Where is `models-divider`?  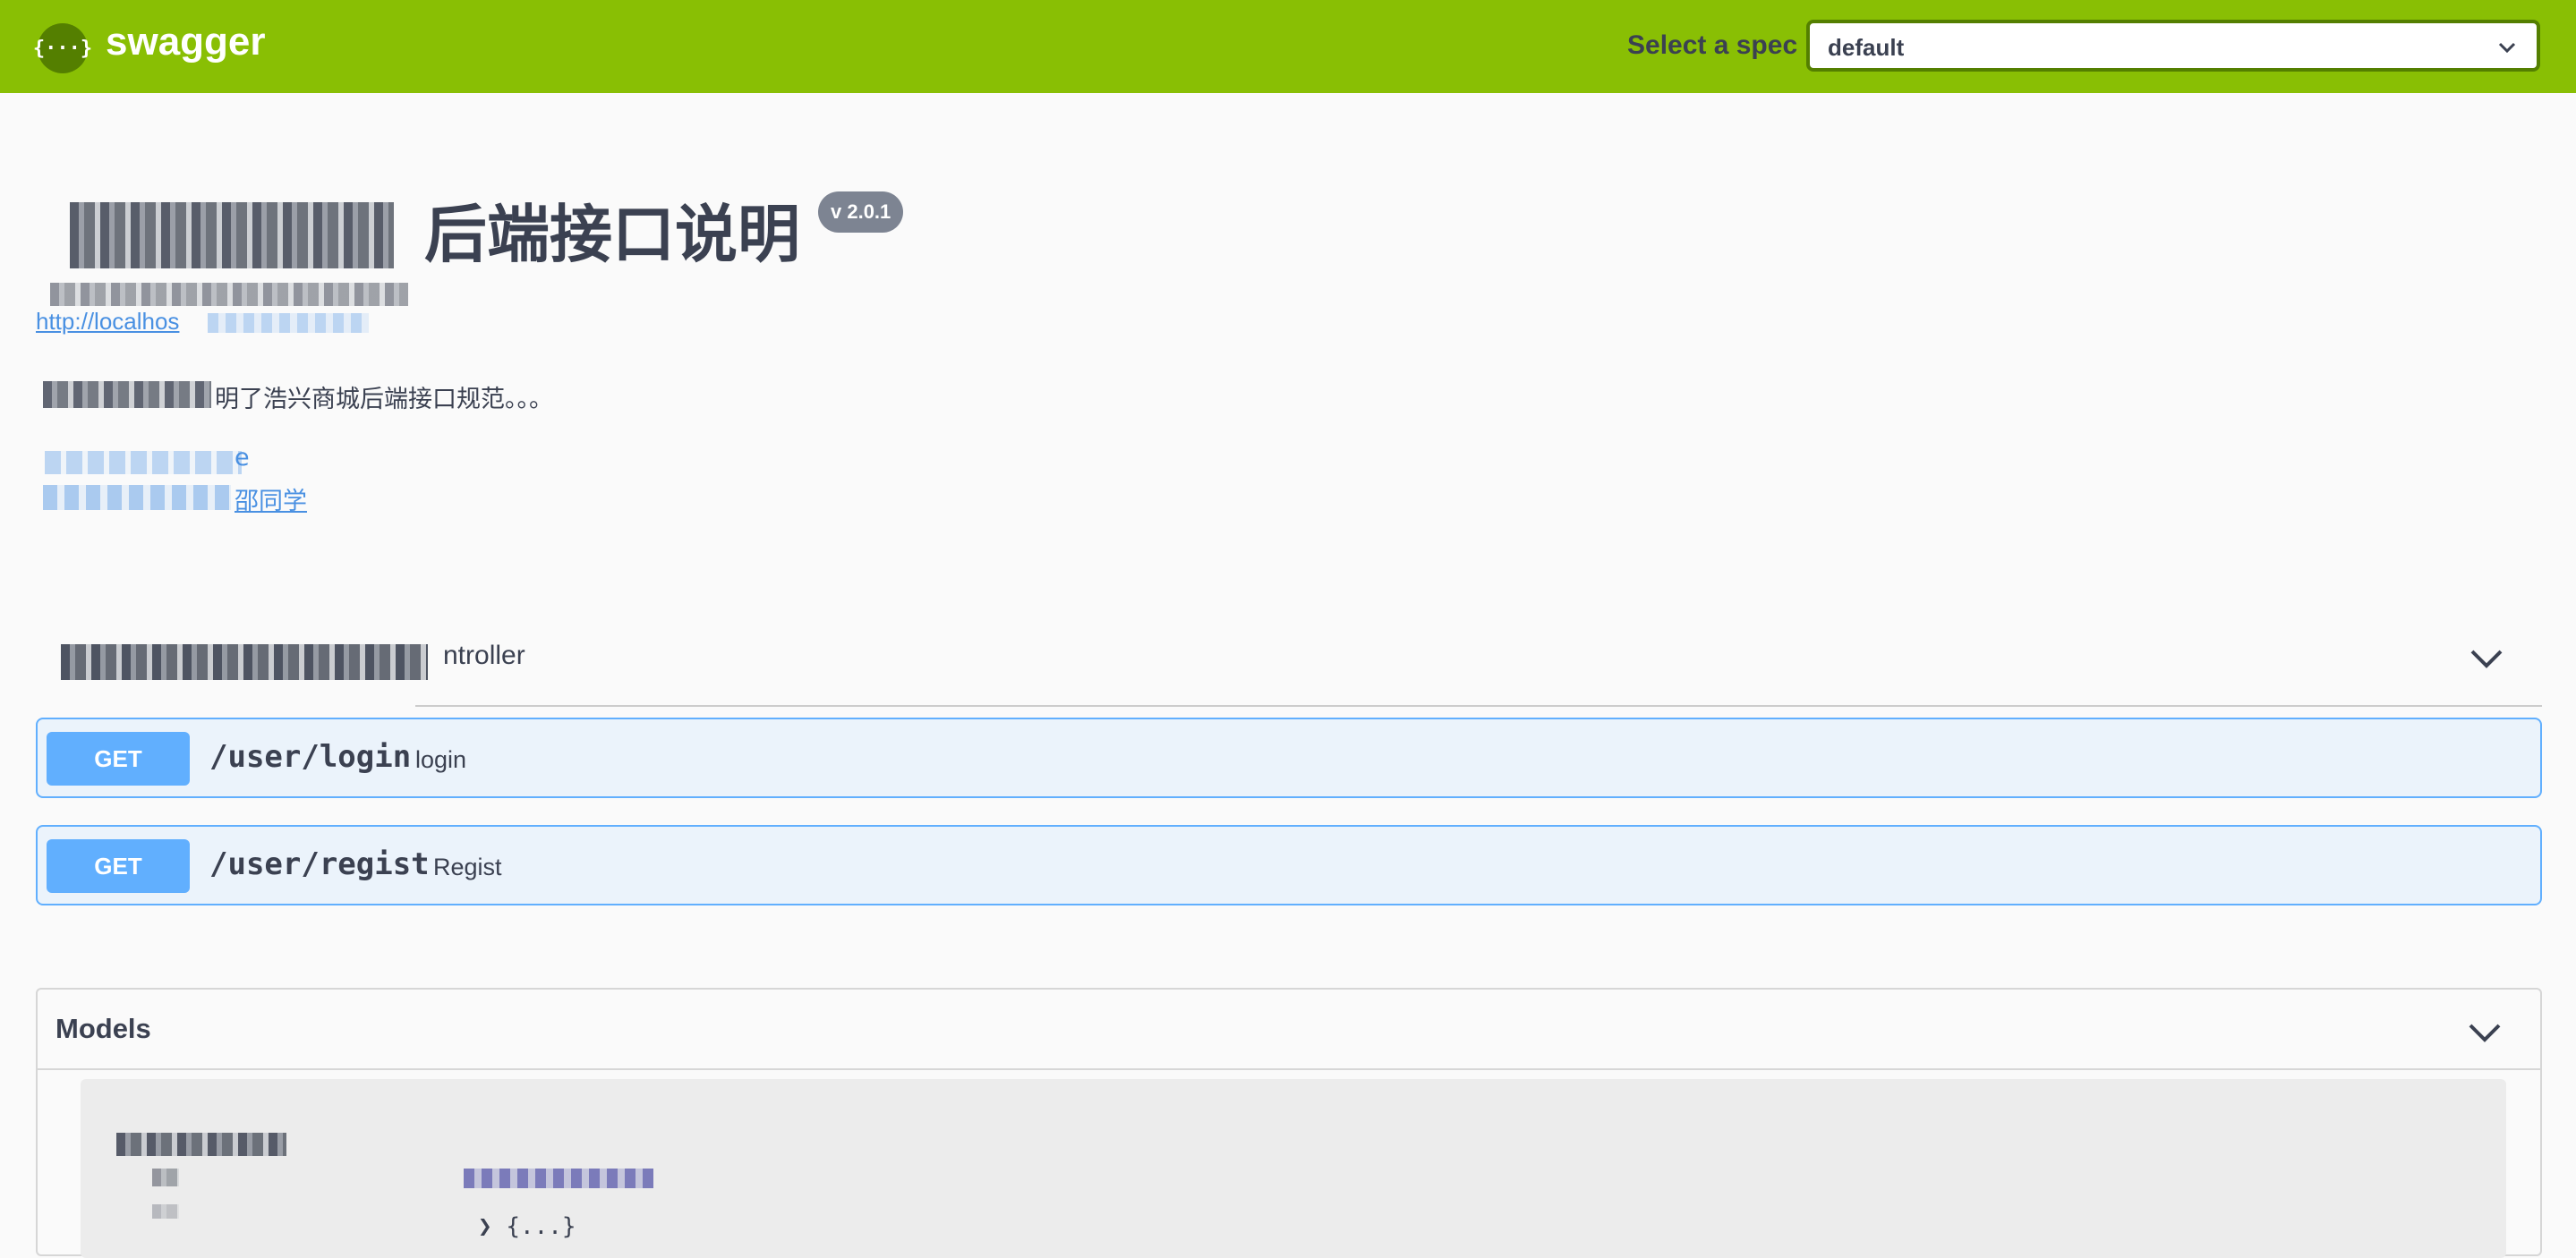 models-divider is located at coordinates (1289, 1069).